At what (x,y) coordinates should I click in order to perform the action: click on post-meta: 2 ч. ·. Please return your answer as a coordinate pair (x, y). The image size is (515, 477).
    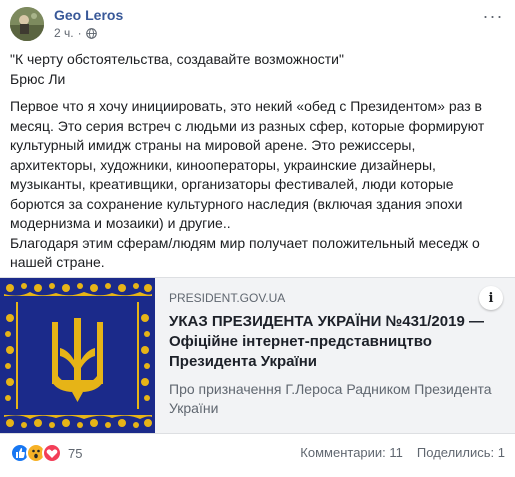
    Looking at the image, I should click on (75, 33).